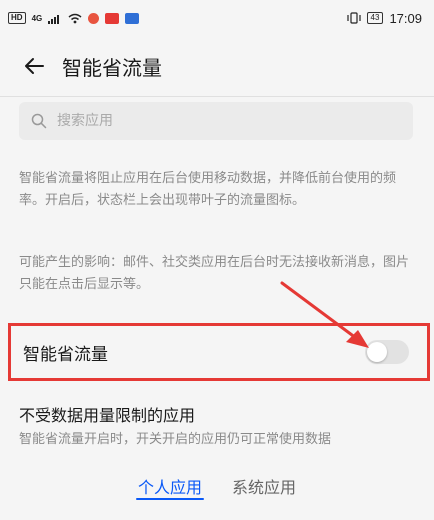  I want to click on unrestricted-apps-title: 不受数据用量限制的应用, so click(107, 415).